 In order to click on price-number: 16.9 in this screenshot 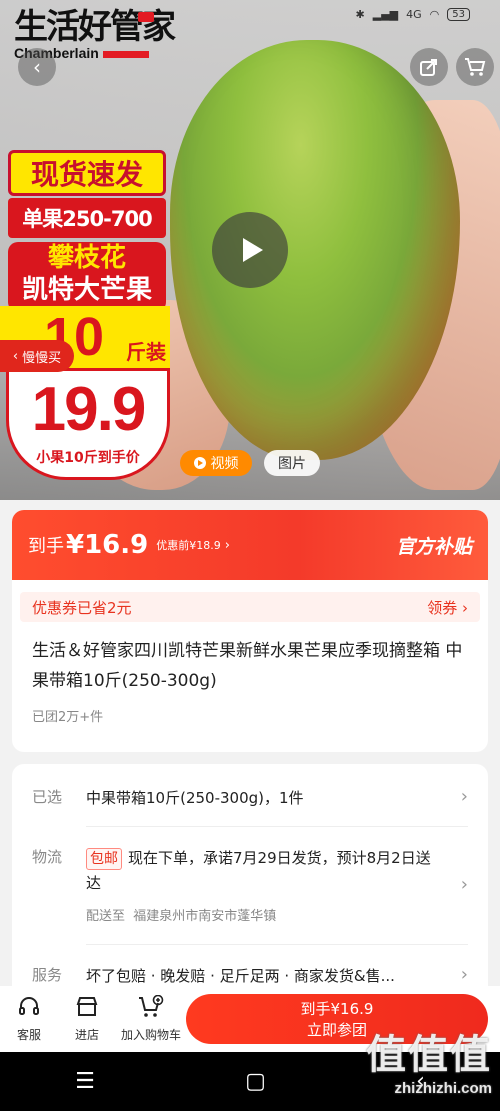, I will do `click(116, 545)`.